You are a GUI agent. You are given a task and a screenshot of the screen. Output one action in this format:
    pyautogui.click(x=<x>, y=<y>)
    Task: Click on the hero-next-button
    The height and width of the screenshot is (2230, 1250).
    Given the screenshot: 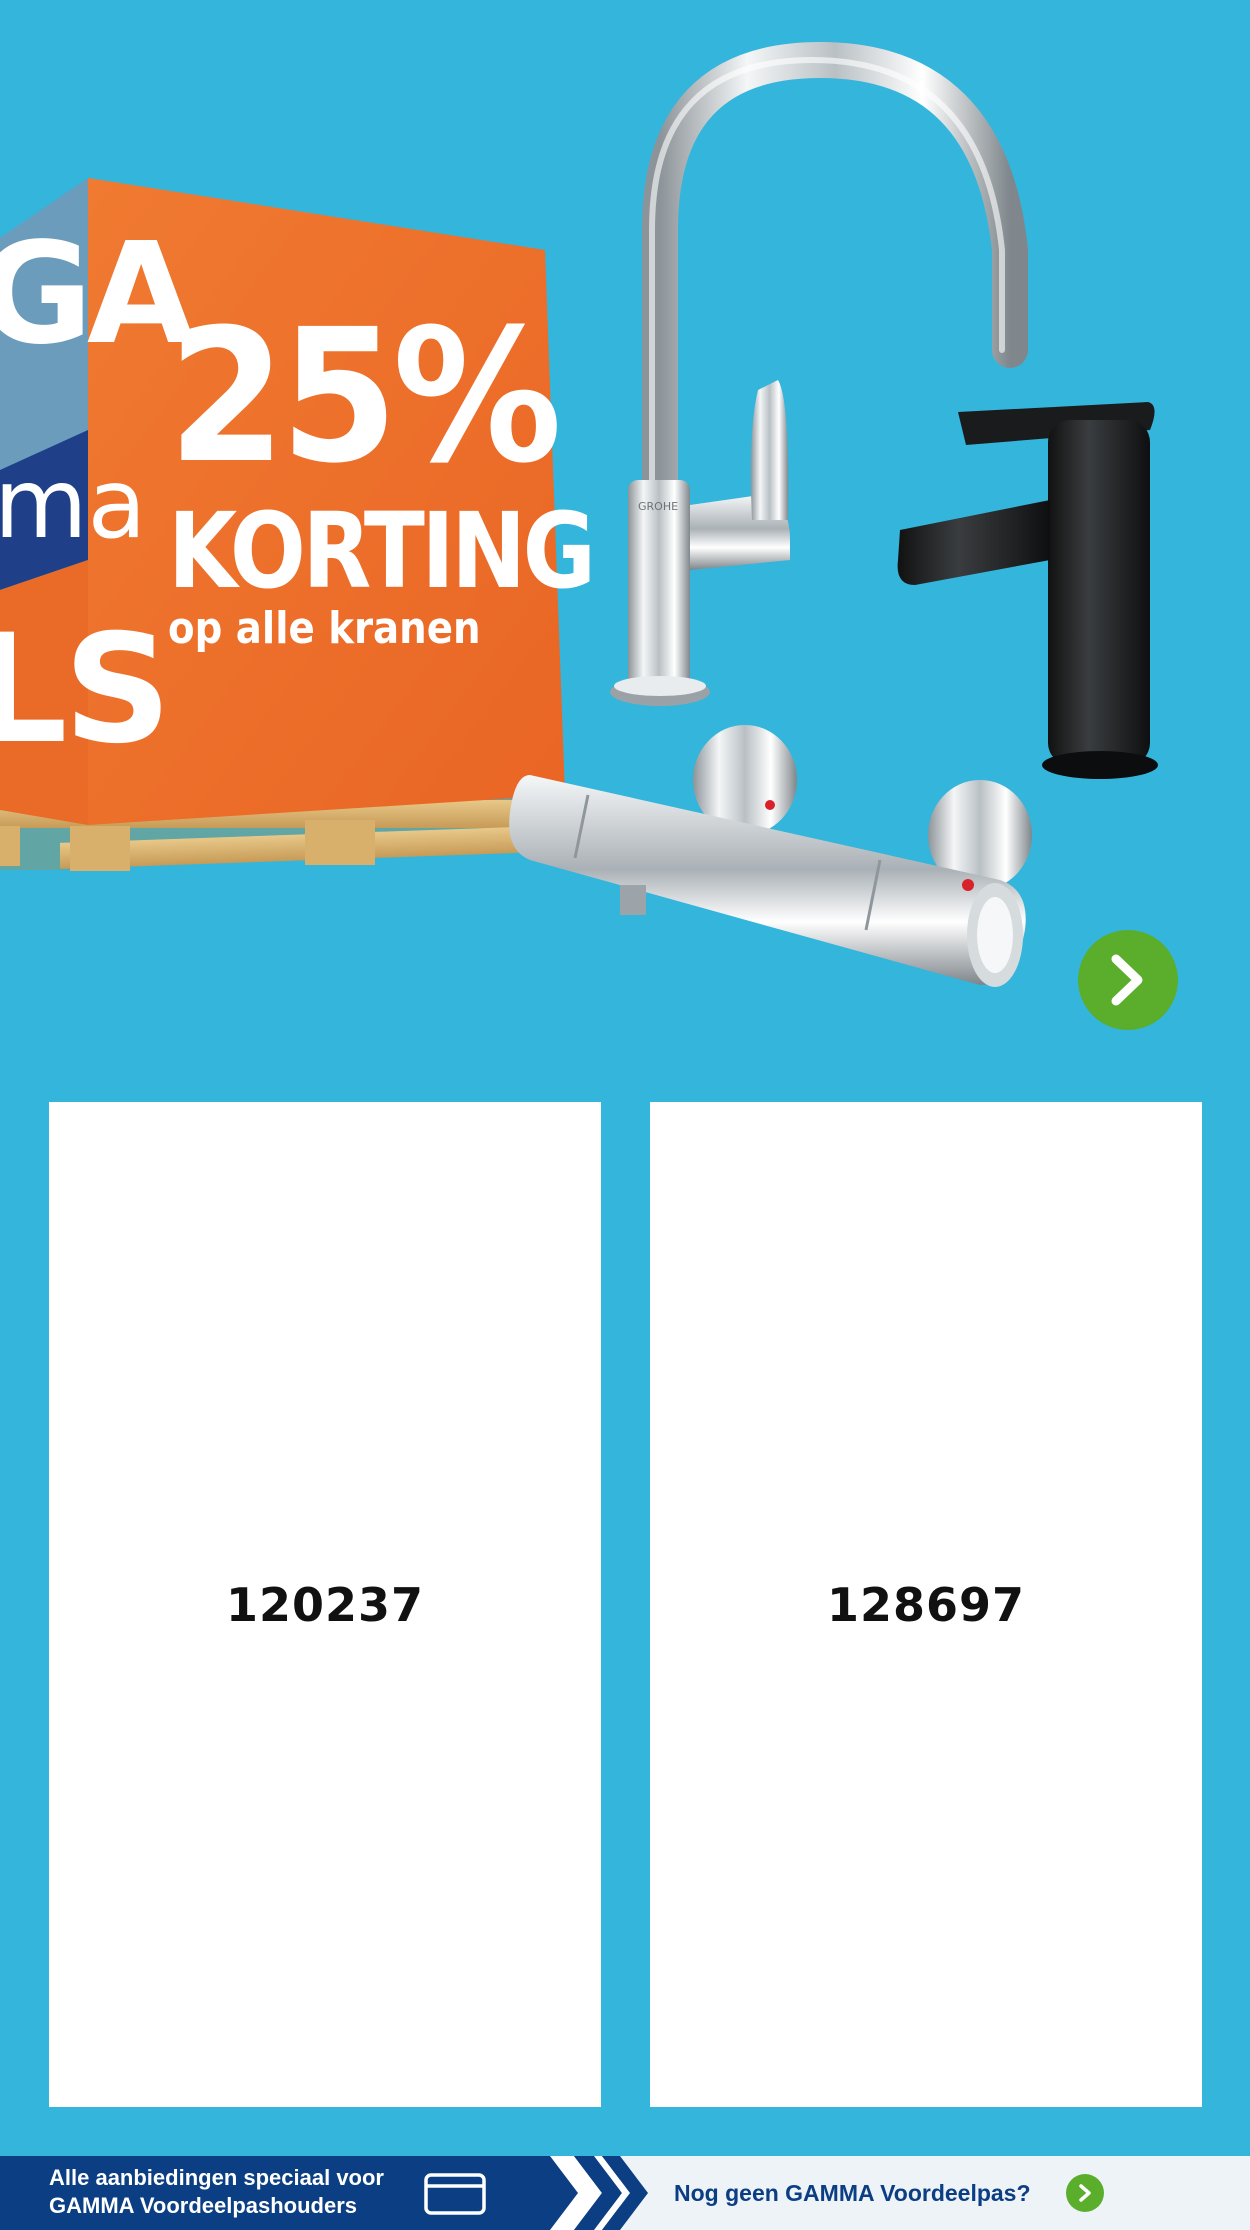 What is the action you would take?
    pyautogui.click(x=1128, y=980)
    